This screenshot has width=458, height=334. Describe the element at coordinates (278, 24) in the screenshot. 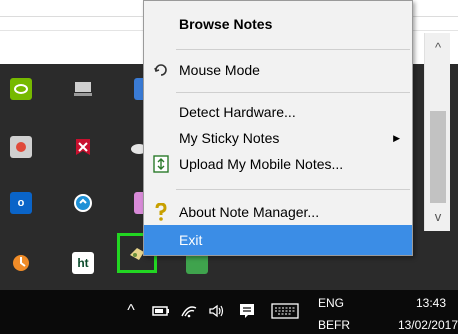

I see `menu-item-browse-notes: Browse Notes` at that location.